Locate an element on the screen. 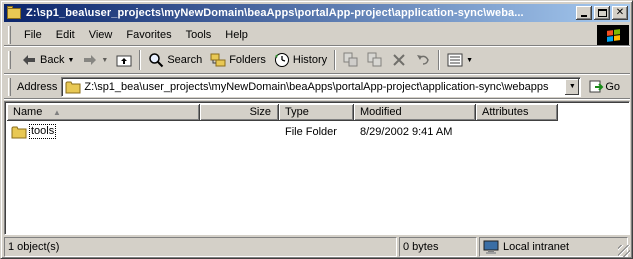 Image resolution: width=633 pixels, height=259 pixels. menu-tools: Tools is located at coordinates (199, 35).